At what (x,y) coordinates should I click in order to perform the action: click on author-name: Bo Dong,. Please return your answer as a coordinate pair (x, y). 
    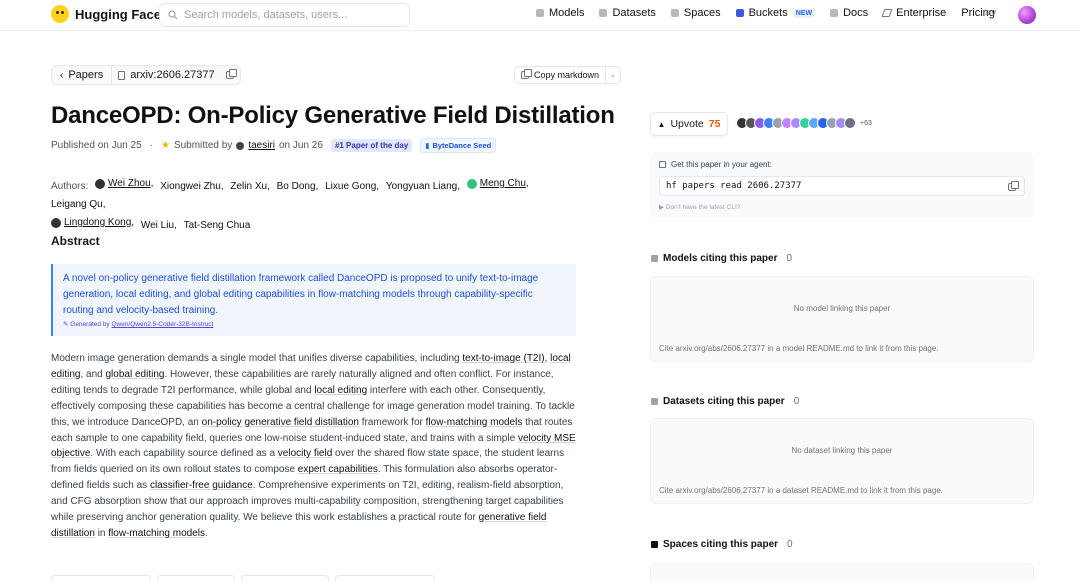
    Looking at the image, I should click on (298, 187).